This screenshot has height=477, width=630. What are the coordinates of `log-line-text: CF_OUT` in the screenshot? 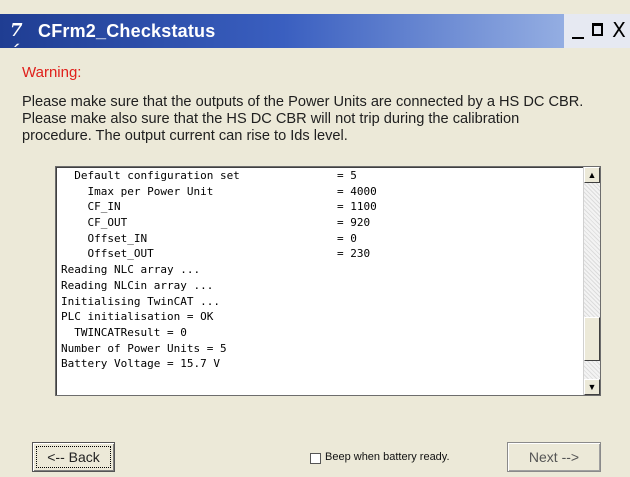 It's located at (94, 223).